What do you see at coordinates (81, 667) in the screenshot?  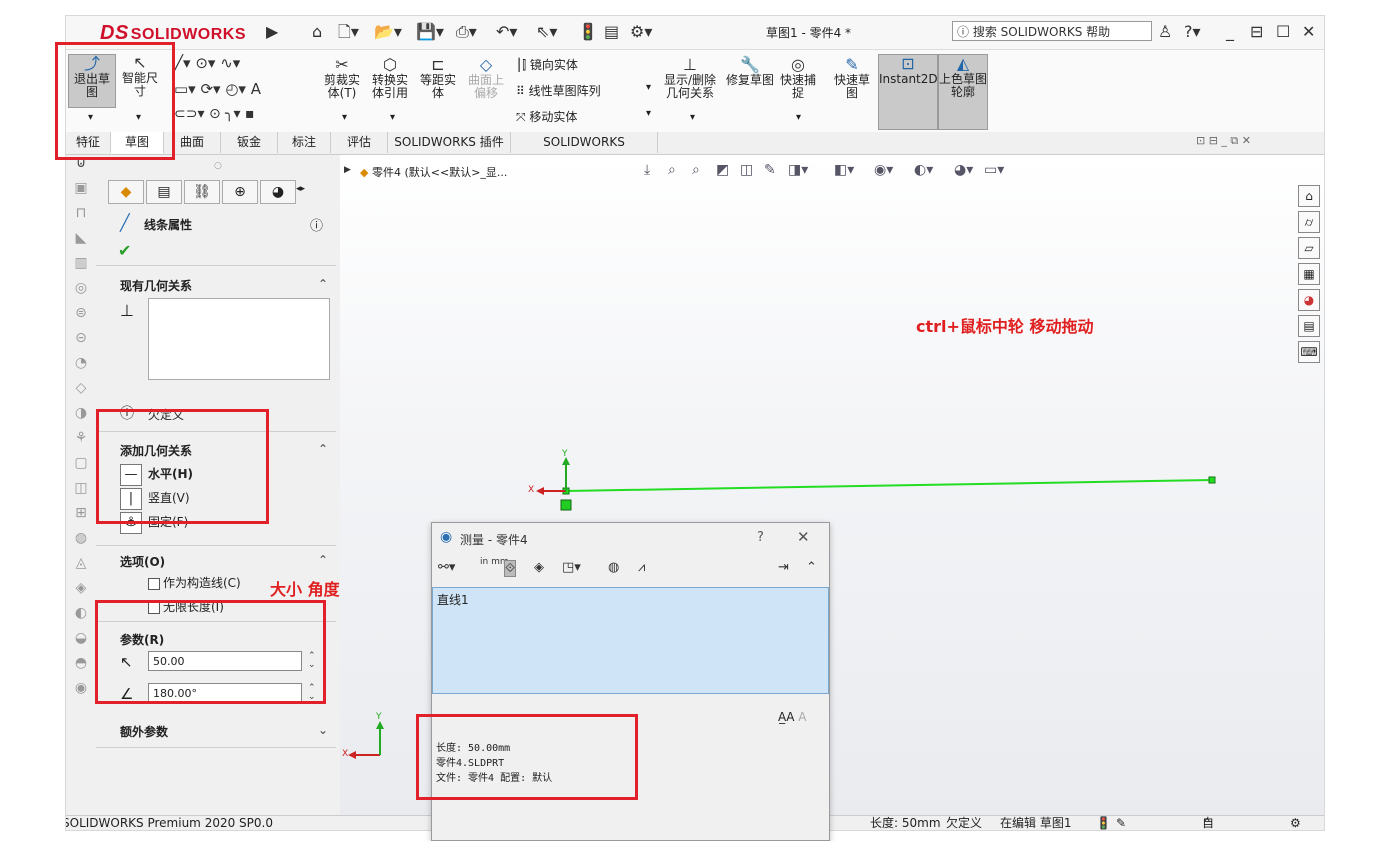 I see `intersect-icon: ◓` at bounding box center [81, 667].